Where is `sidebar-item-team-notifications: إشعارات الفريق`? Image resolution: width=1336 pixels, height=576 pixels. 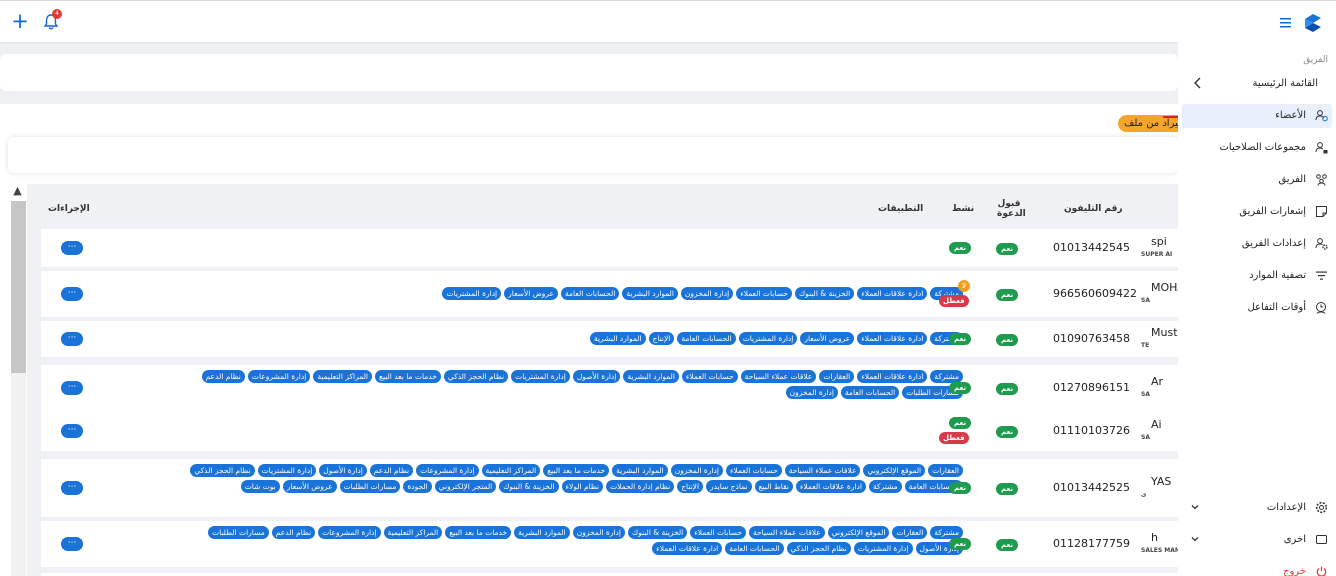
sidebar-item-team-notifications: إشعارات الفريق is located at coordinates (1257, 212).